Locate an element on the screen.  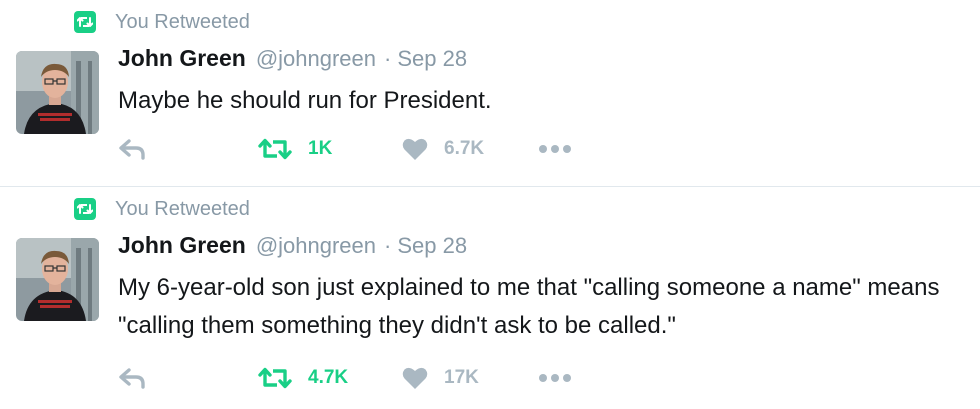
tweet-text: Maybe he should run for President. is located at coordinates (305, 100).